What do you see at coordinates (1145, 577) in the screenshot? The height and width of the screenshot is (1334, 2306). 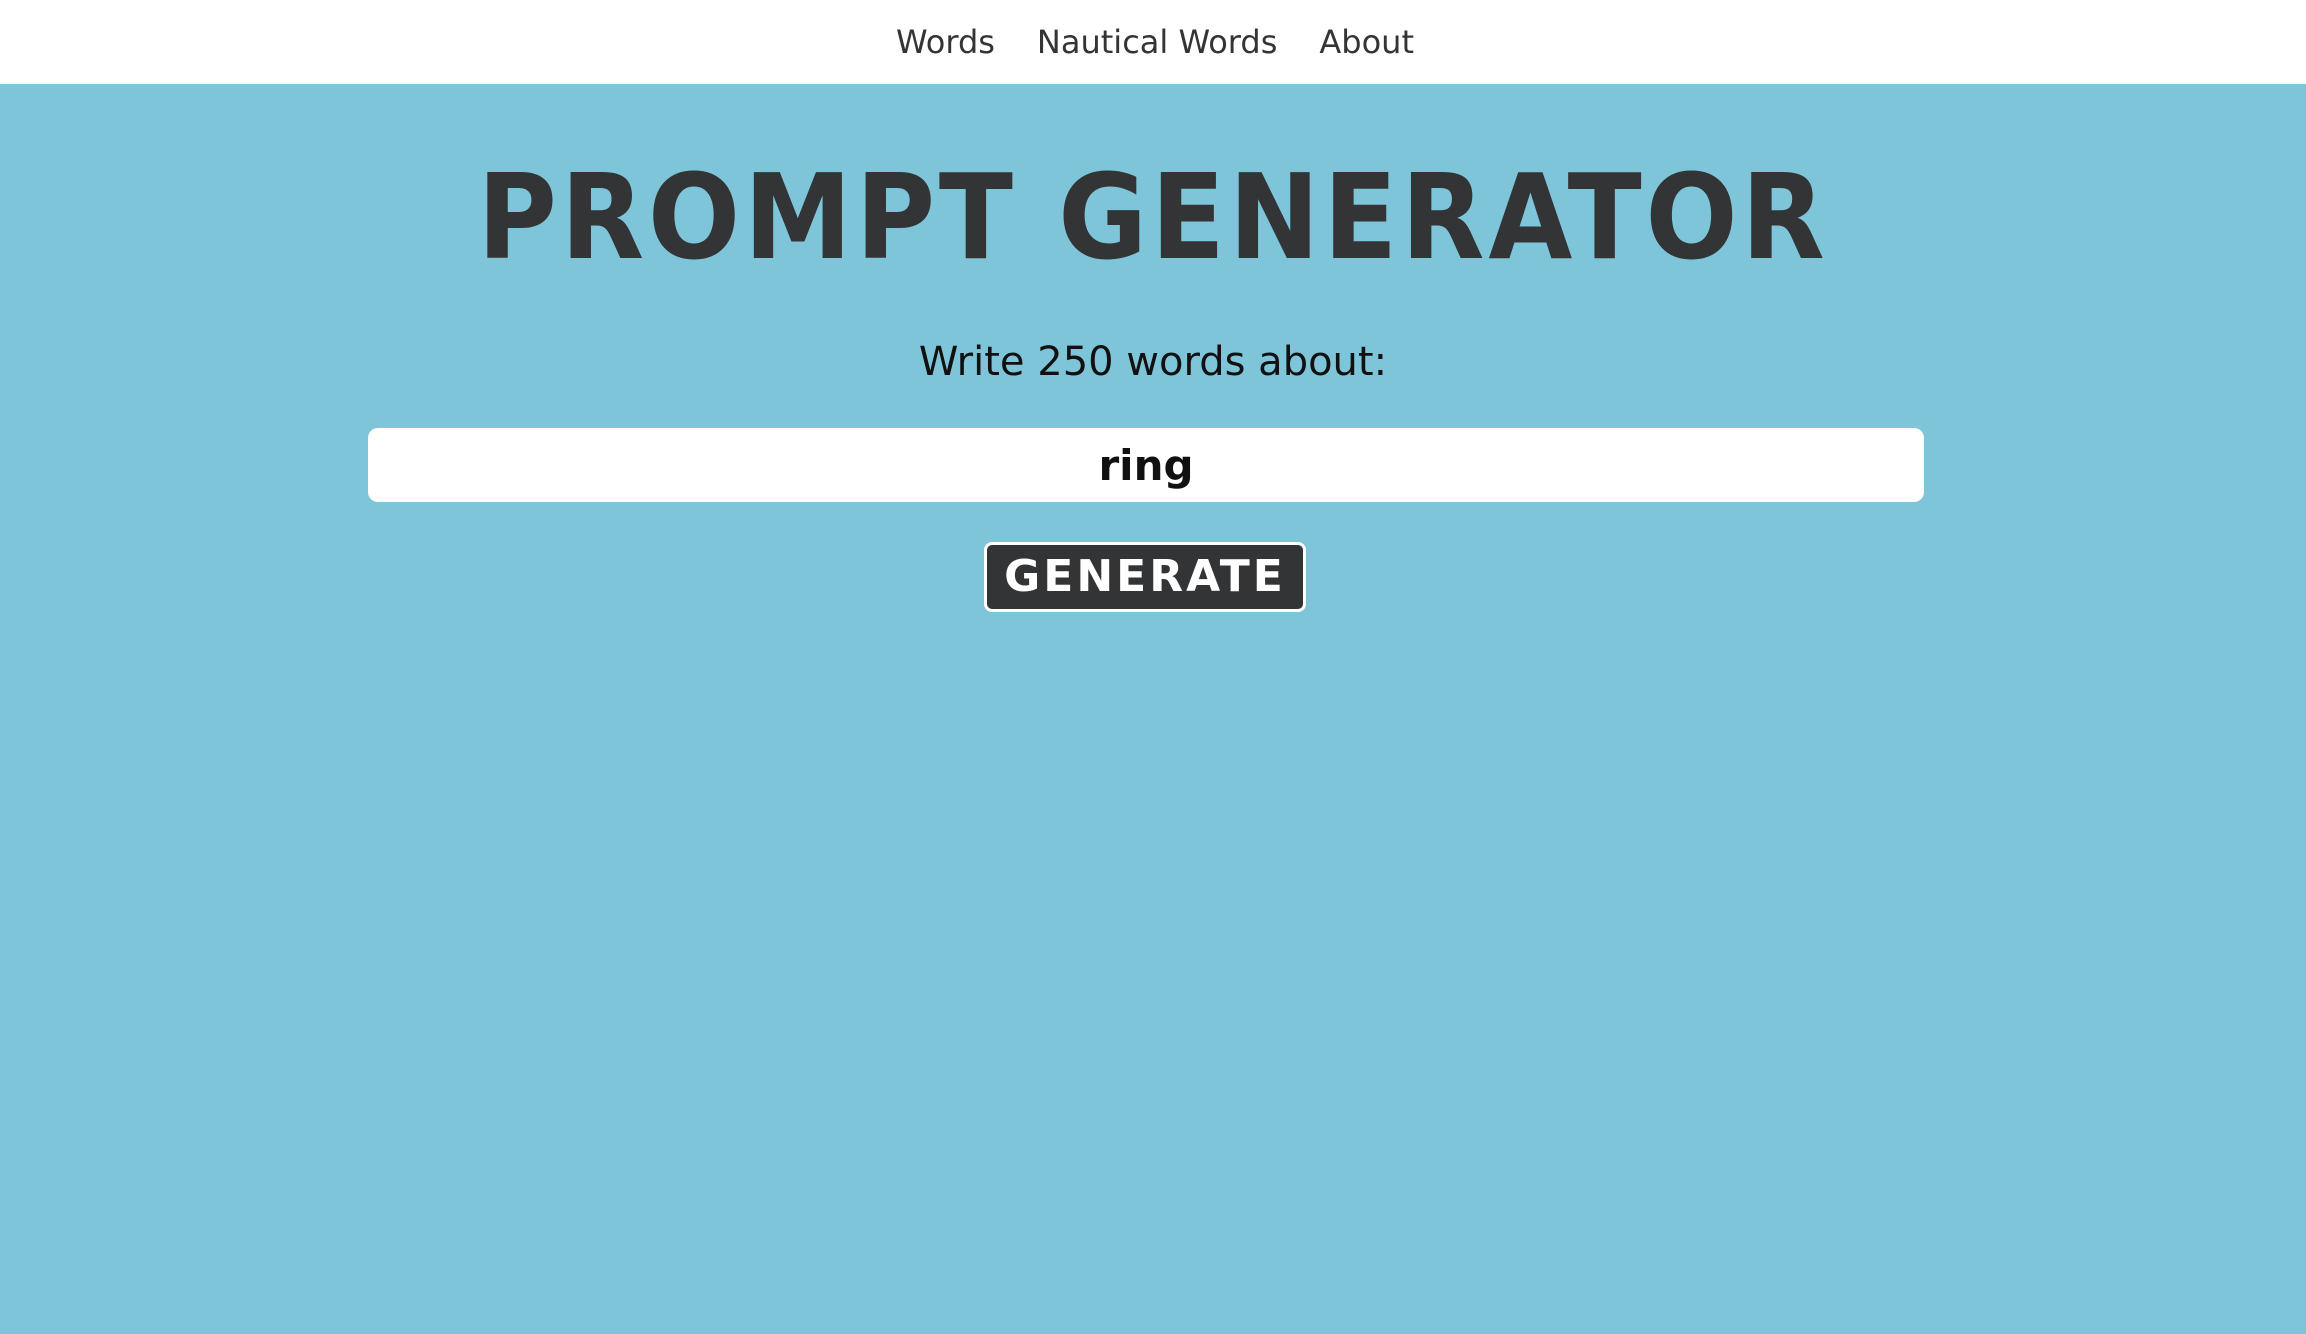 I see `generate-button: GENERATE` at bounding box center [1145, 577].